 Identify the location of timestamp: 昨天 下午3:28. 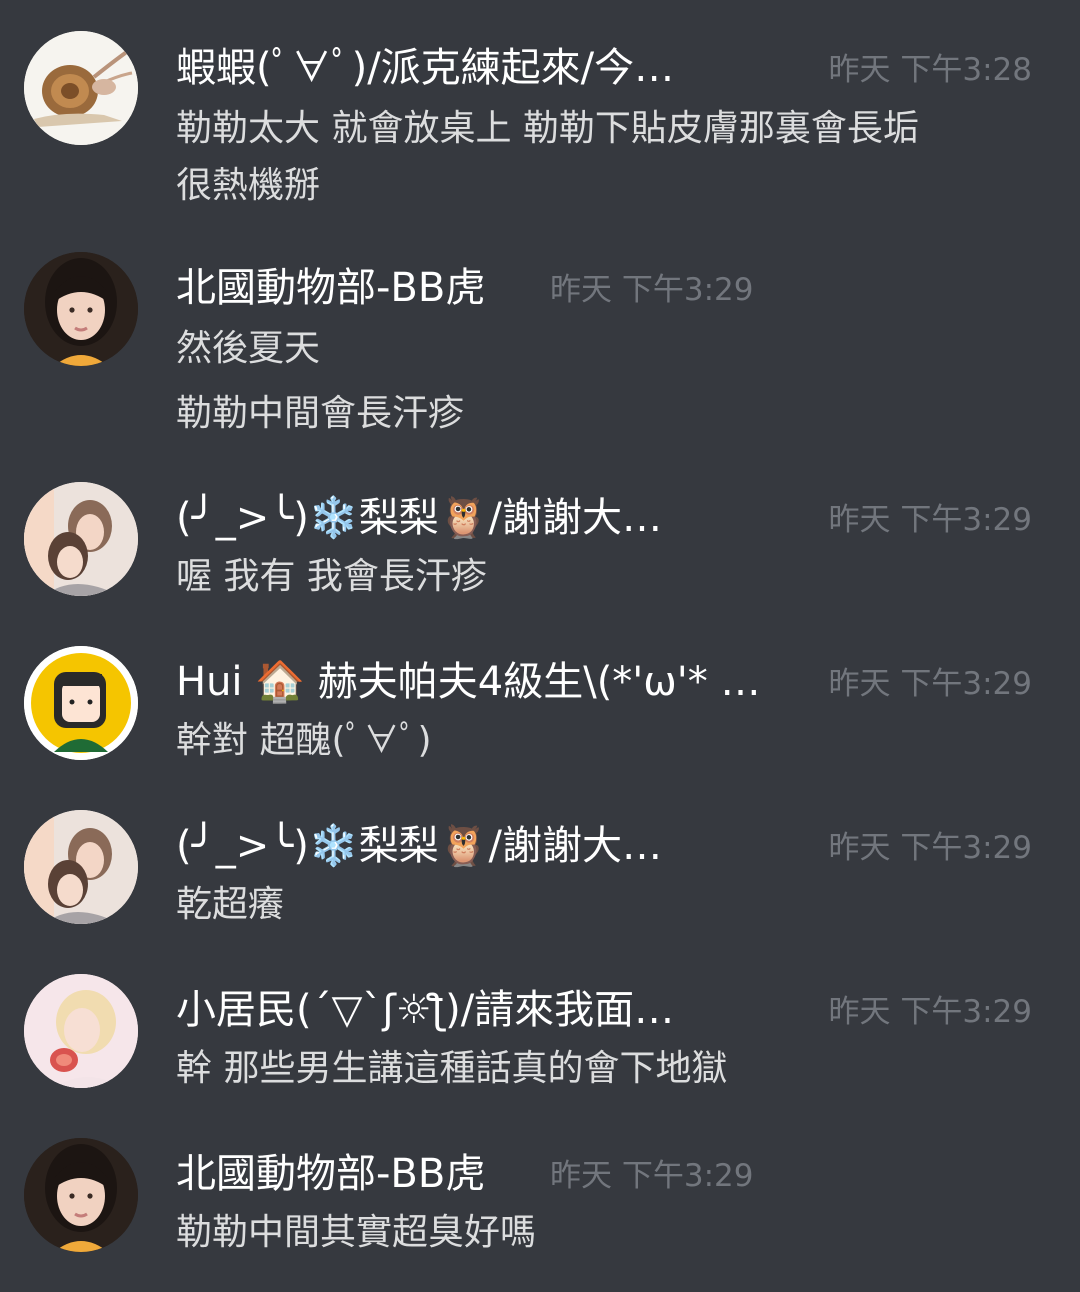
(930, 70).